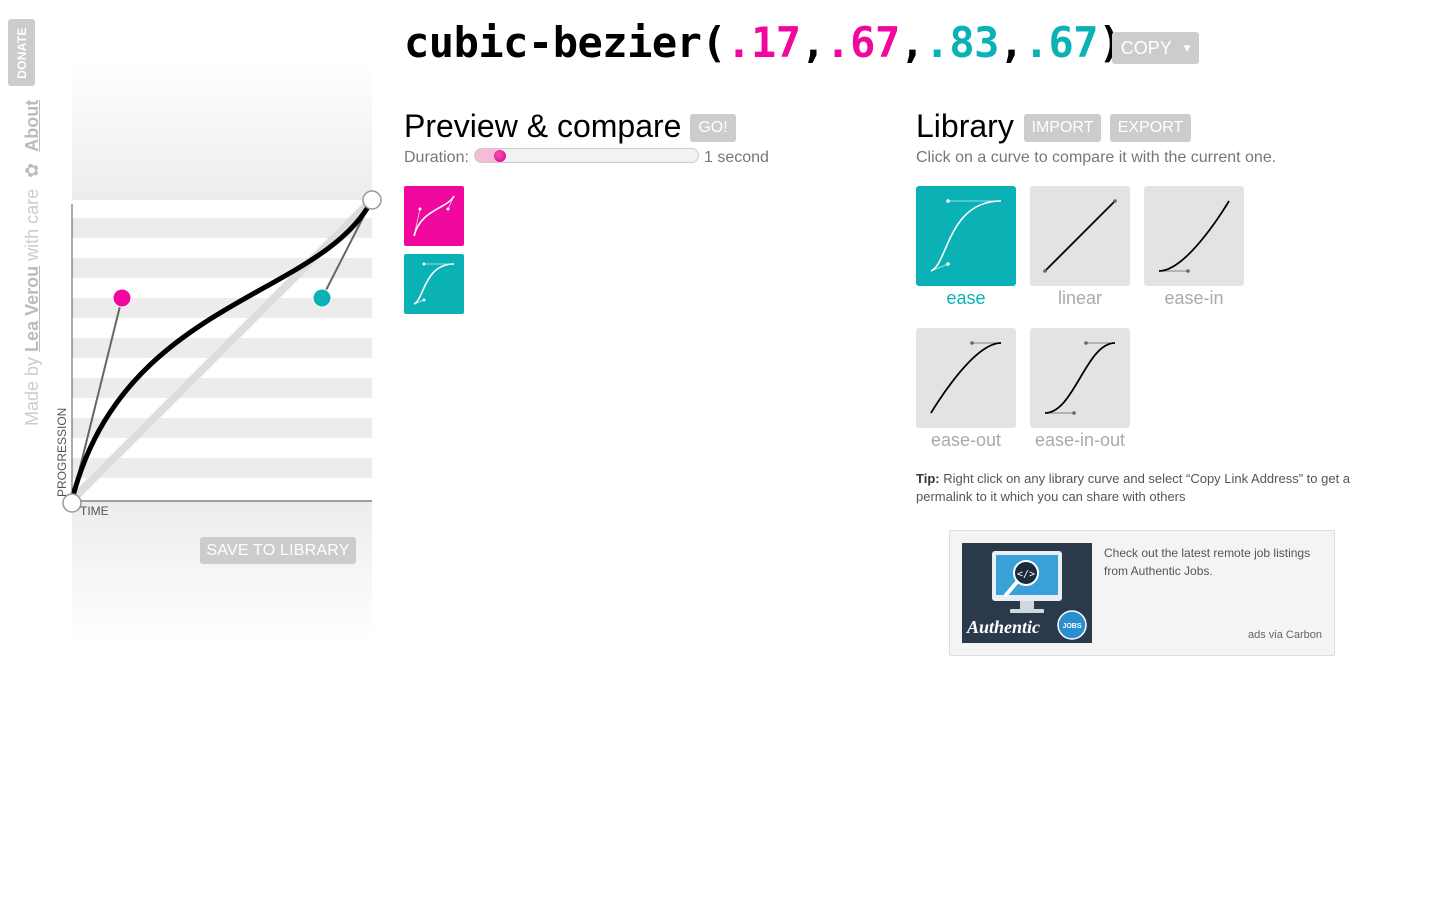 This screenshot has width=1440, height=900. Describe the element at coordinates (928, 478) in the screenshot. I see `tip-label: Tip:` at that location.